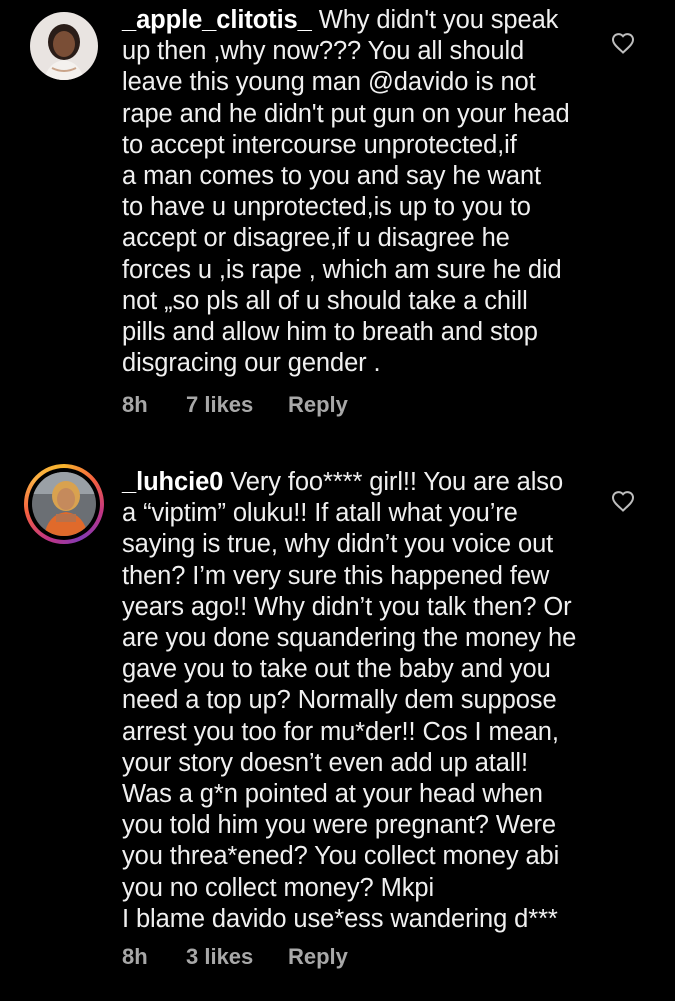 The height and width of the screenshot is (1001, 675). What do you see at coordinates (217, 20) in the screenshot?
I see `comment-username: _apple_clitotis_` at bounding box center [217, 20].